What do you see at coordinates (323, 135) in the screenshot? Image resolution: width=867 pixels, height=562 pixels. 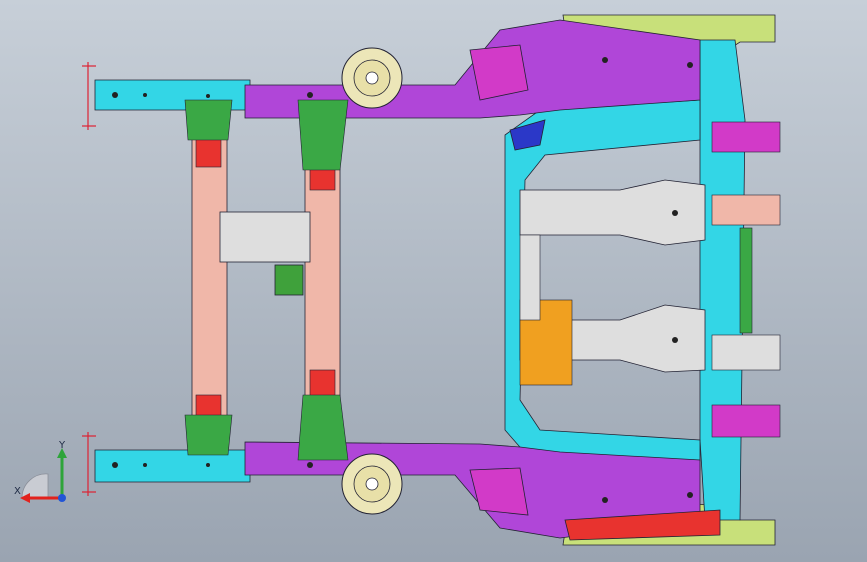 I see `mid-top-green-bracket` at bounding box center [323, 135].